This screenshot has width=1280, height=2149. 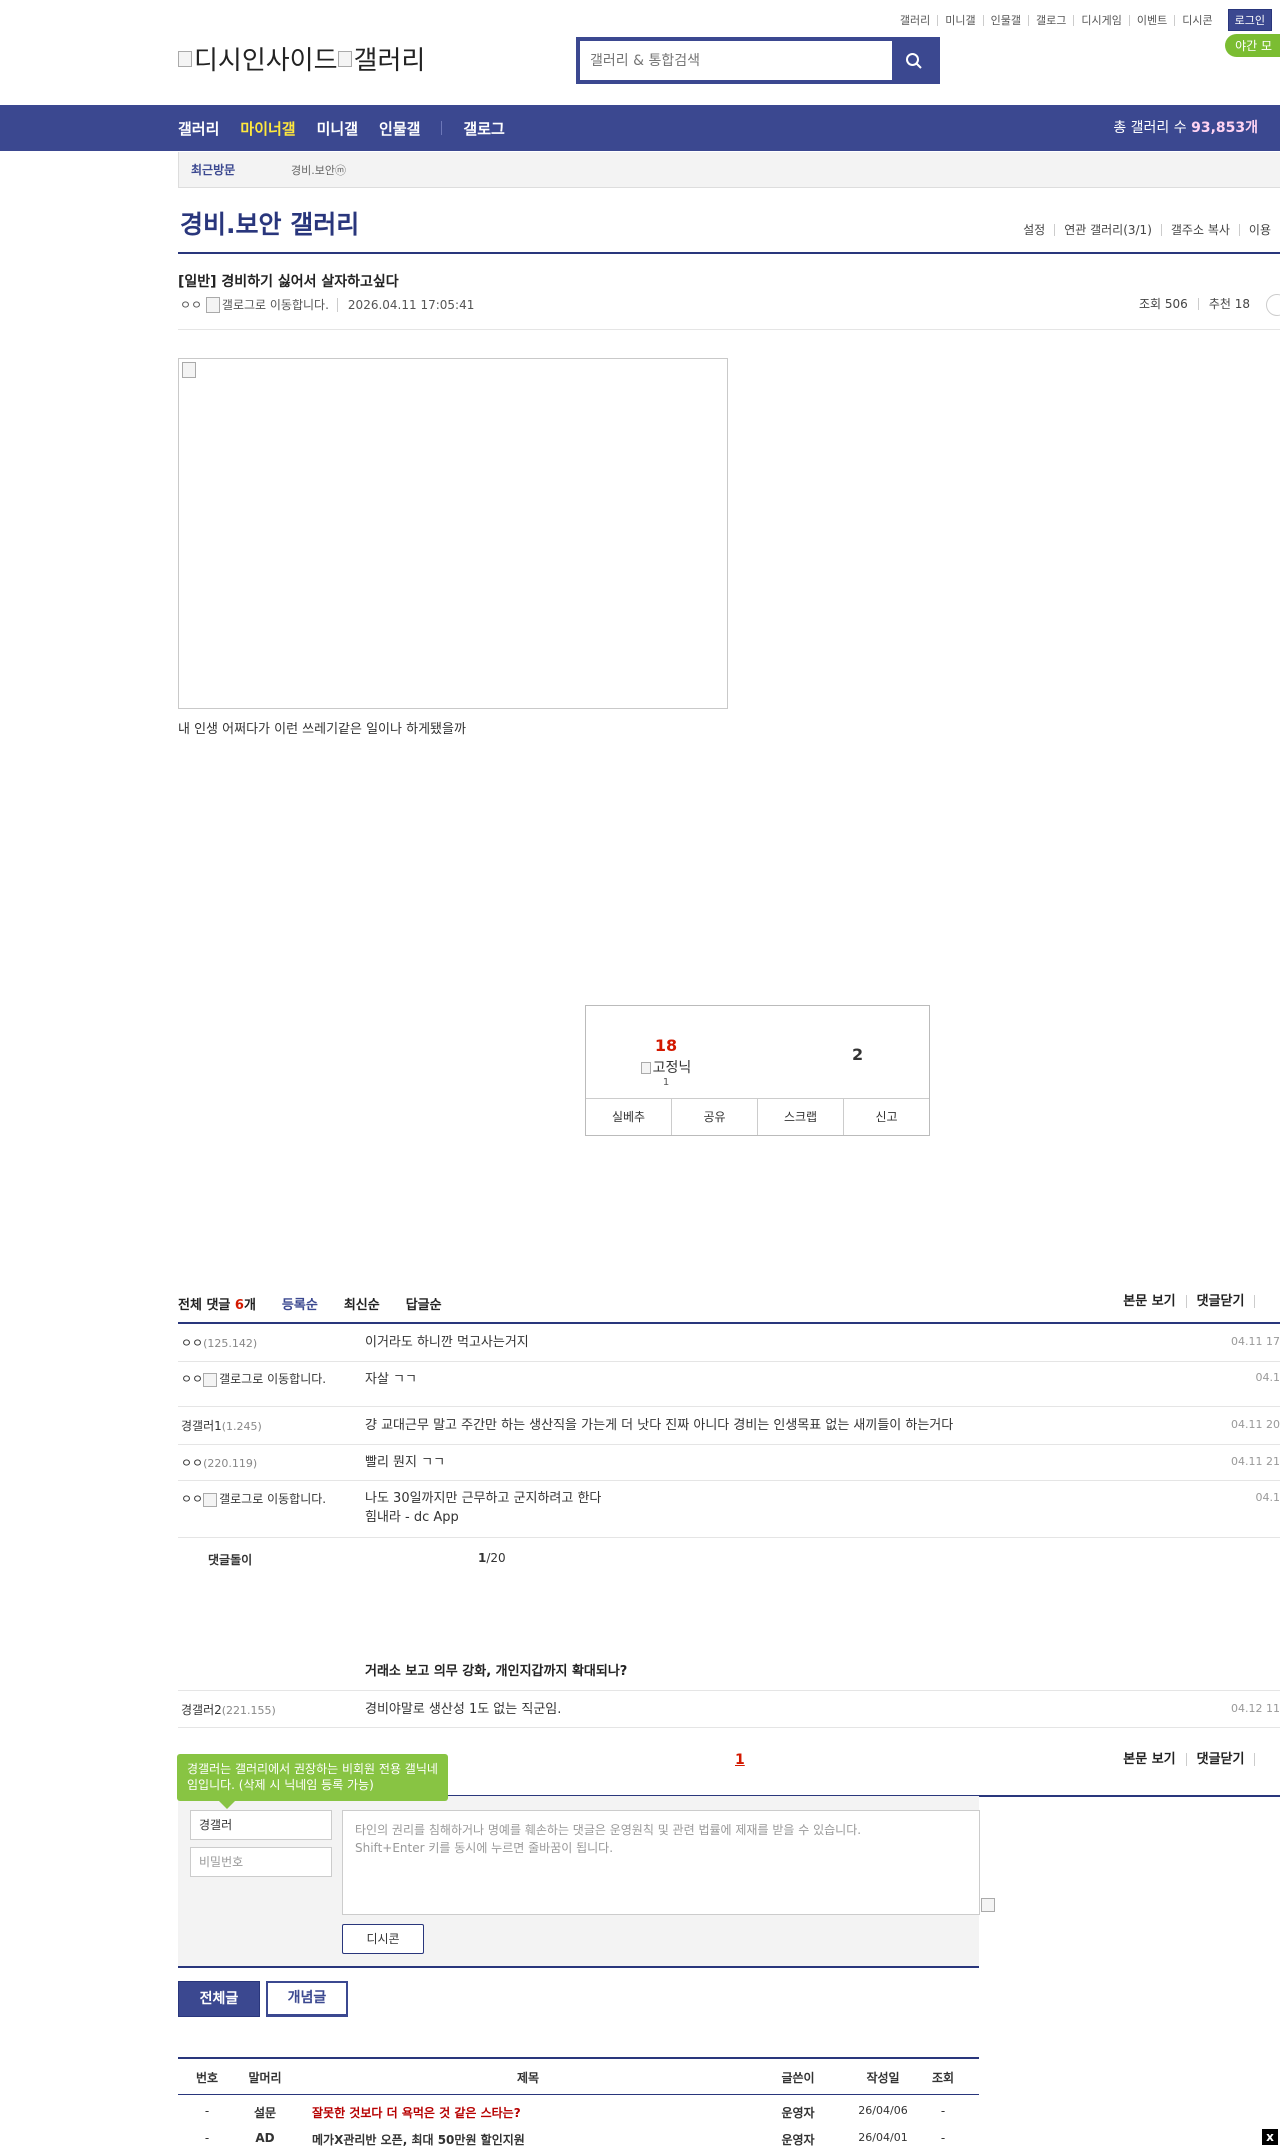 I want to click on post-author: ㅇㅇ, so click(x=191, y=304).